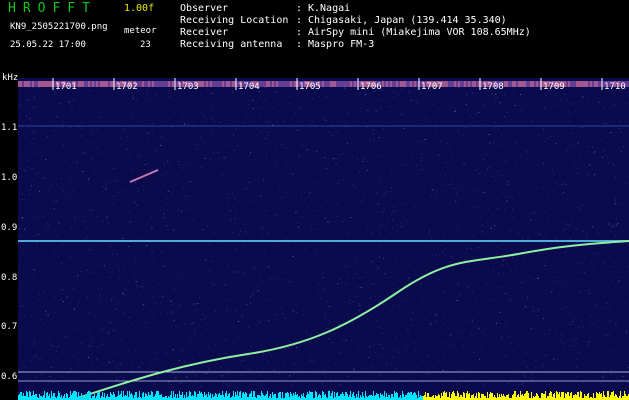 This screenshot has width=629, height=400. Describe the element at coordinates (204, 32) in the screenshot. I see `receiver-label: Receiver` at that location.